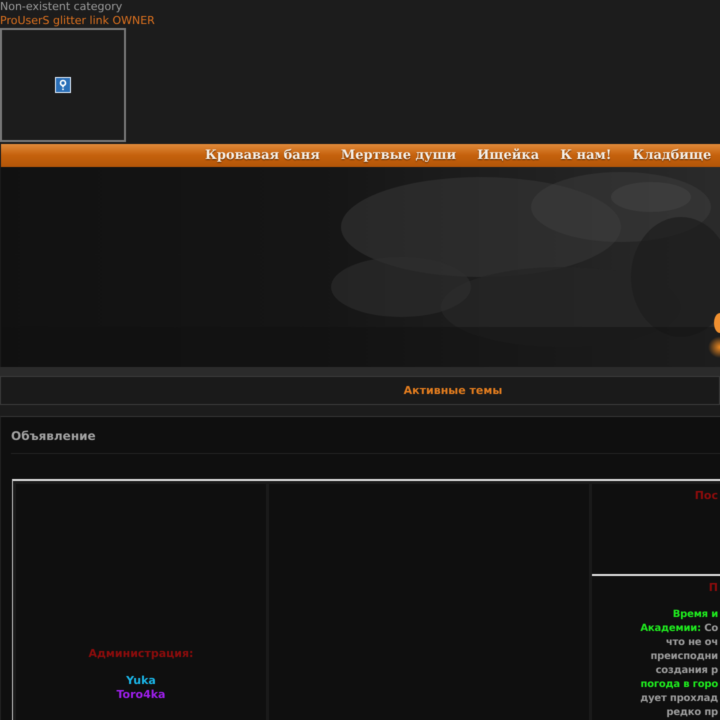 Image resolution: width=720 pixels, height=720 pixels. I want to click on announcement-text-line: создания р, so click(687, 671).